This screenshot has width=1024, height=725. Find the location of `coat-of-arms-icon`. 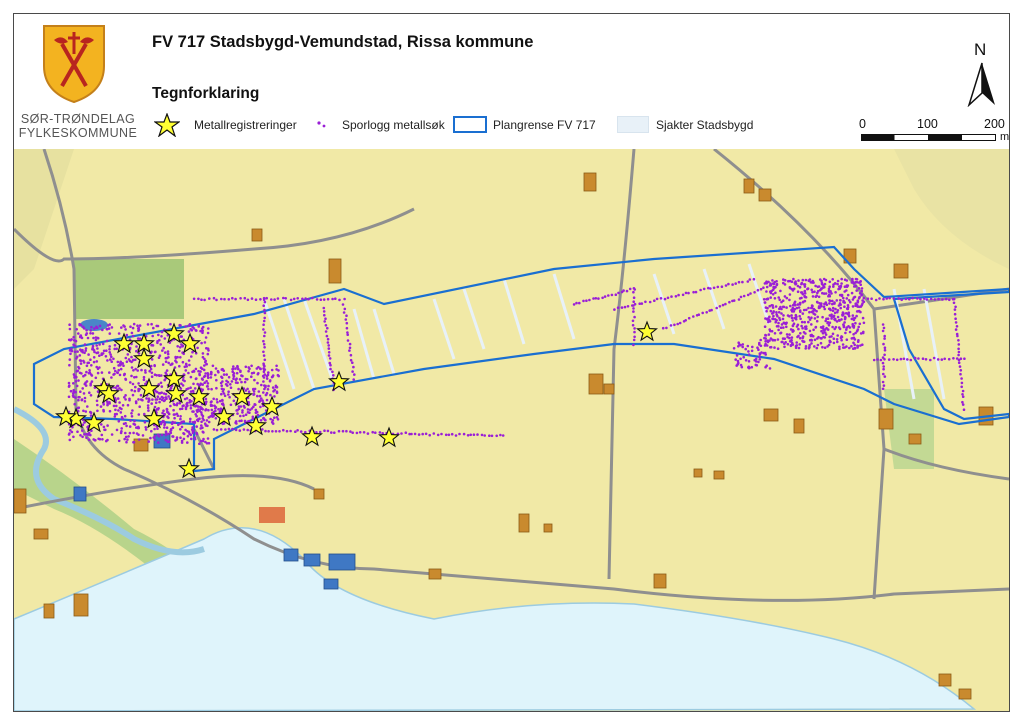

coat-of-arms-icon is located at coordinates (74, 64).